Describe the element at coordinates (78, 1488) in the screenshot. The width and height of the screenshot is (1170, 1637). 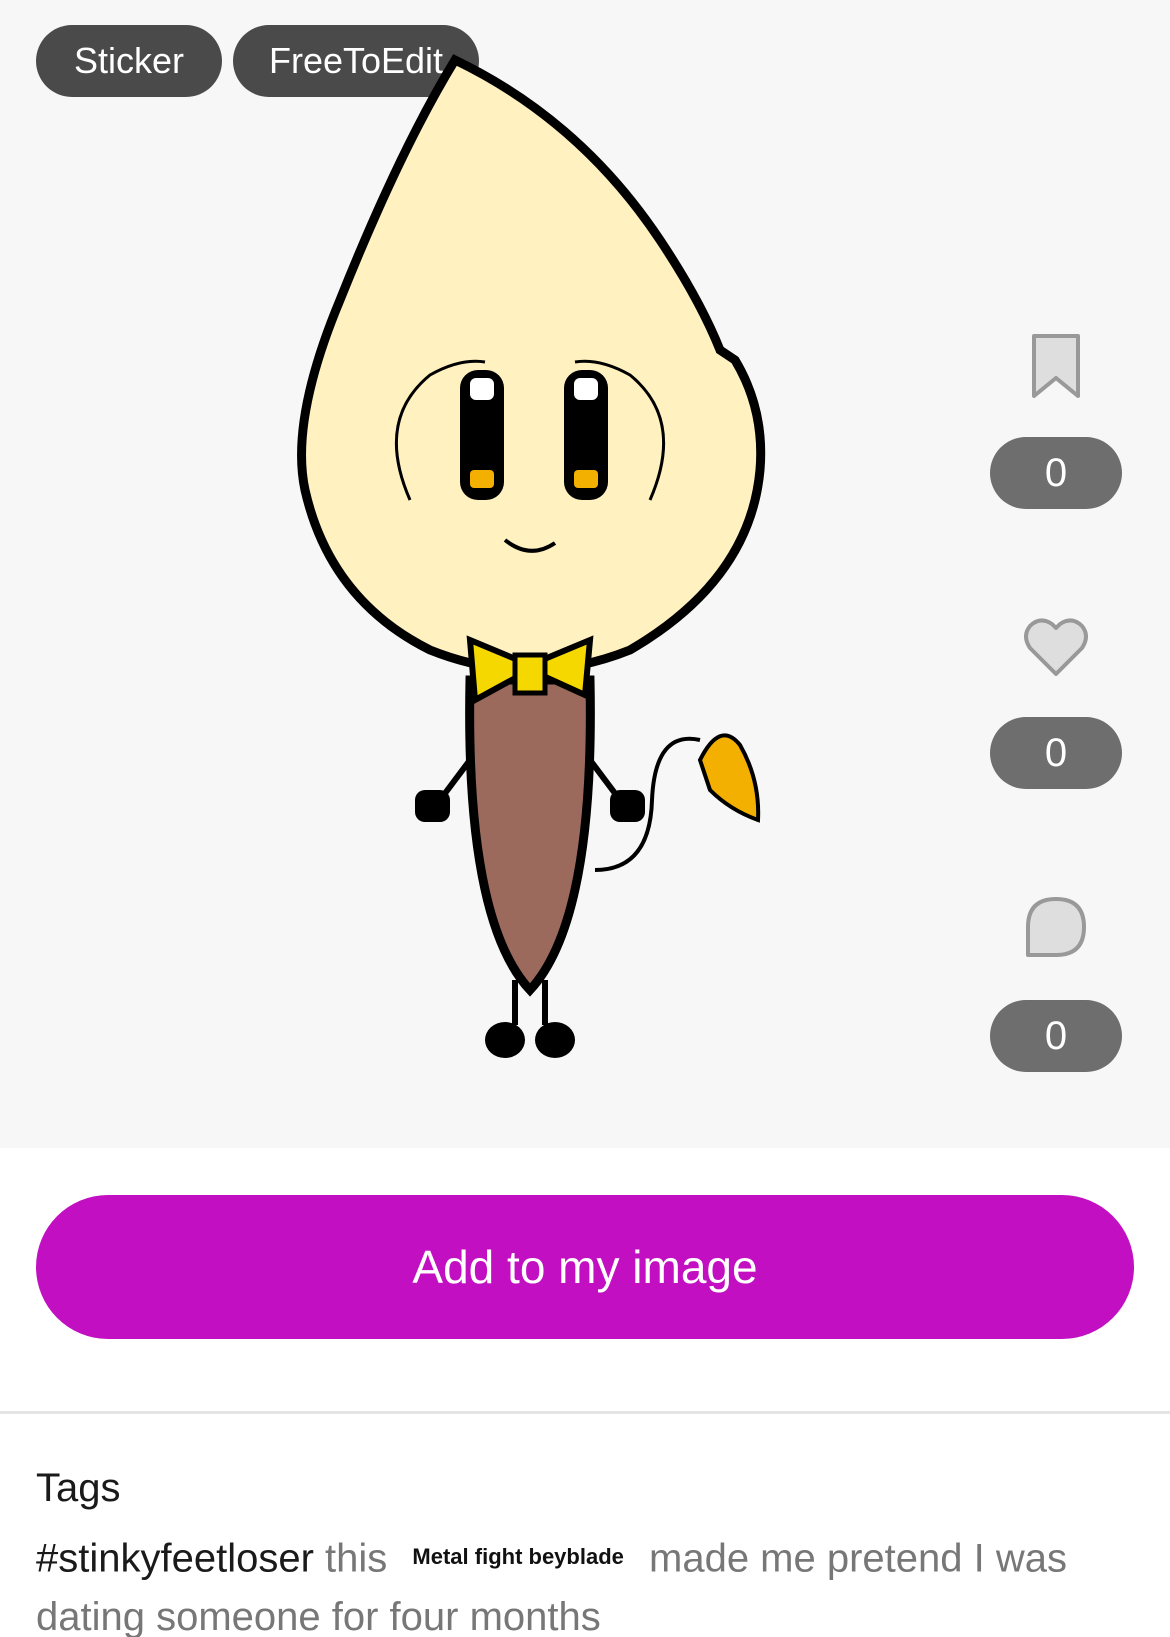
I see `tags-heading: Tags` at that location.